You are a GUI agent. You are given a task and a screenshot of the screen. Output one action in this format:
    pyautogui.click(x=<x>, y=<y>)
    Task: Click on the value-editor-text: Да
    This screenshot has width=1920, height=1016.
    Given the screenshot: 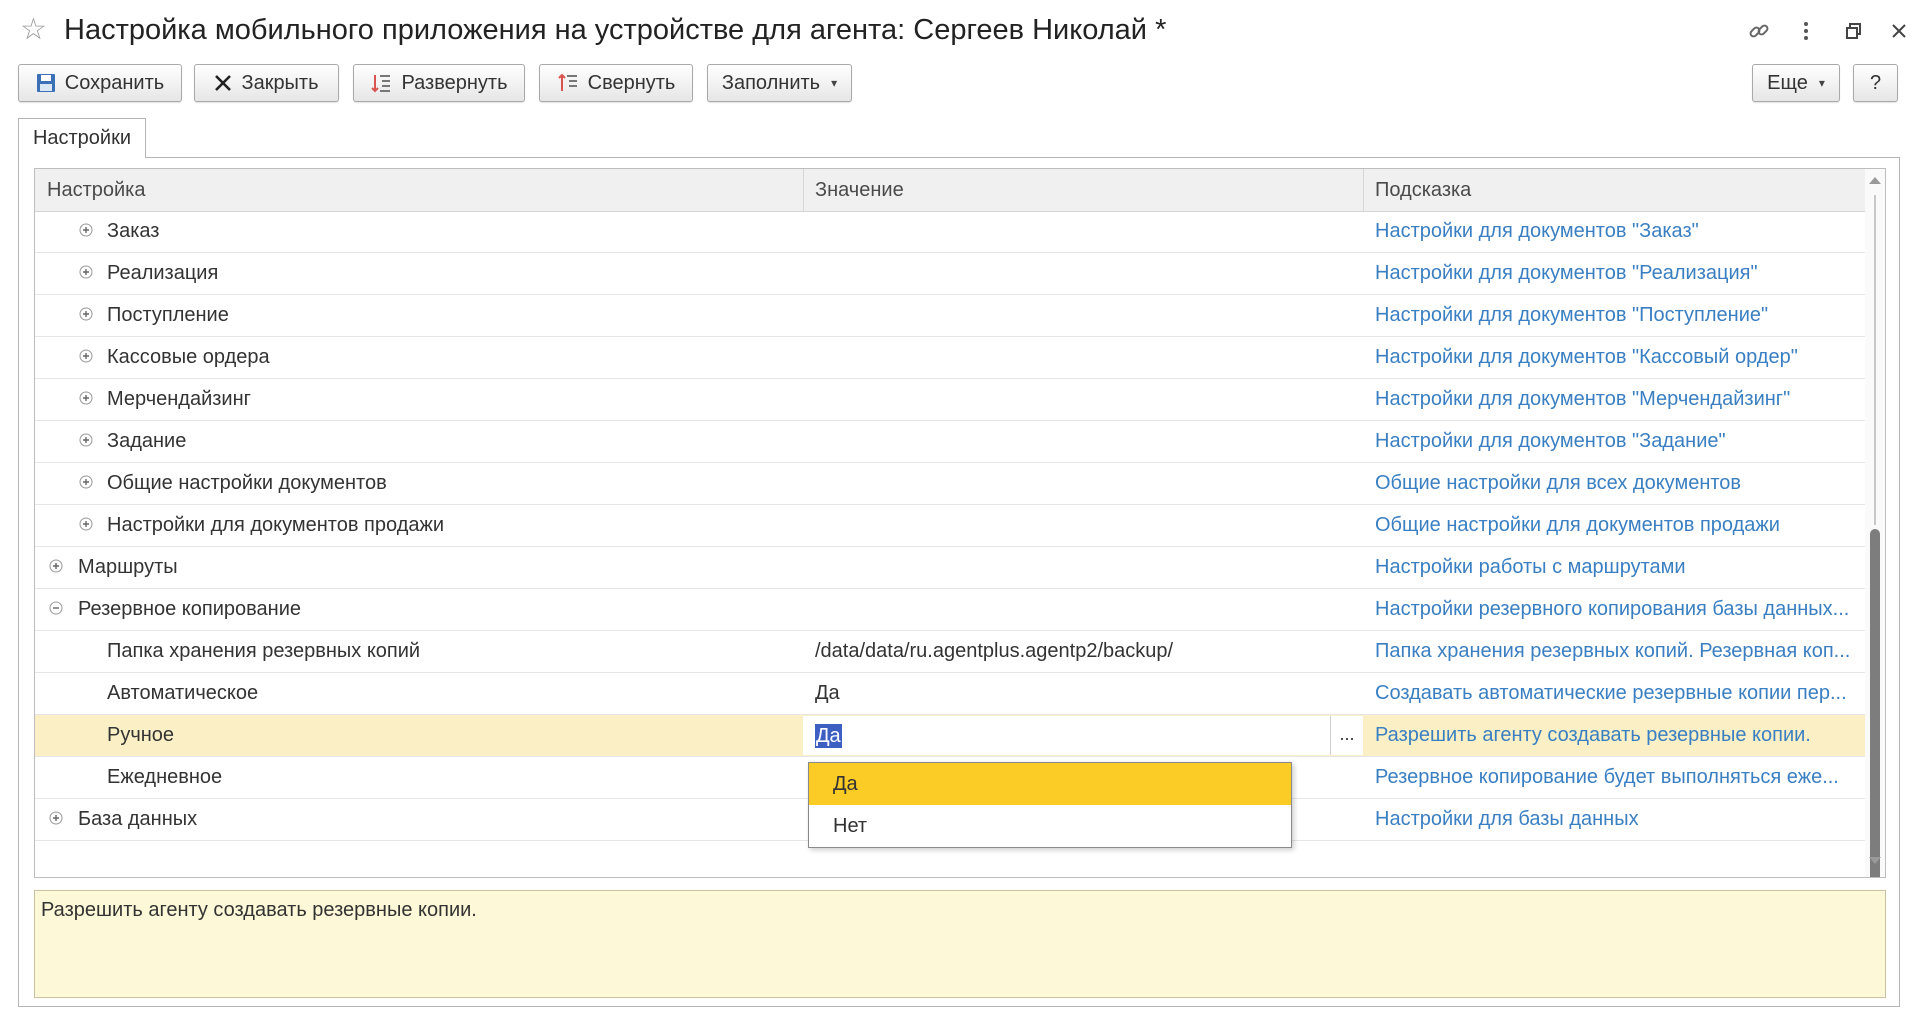 What is the action you would take?
    pyautogui.click(x=828, y=736)
    